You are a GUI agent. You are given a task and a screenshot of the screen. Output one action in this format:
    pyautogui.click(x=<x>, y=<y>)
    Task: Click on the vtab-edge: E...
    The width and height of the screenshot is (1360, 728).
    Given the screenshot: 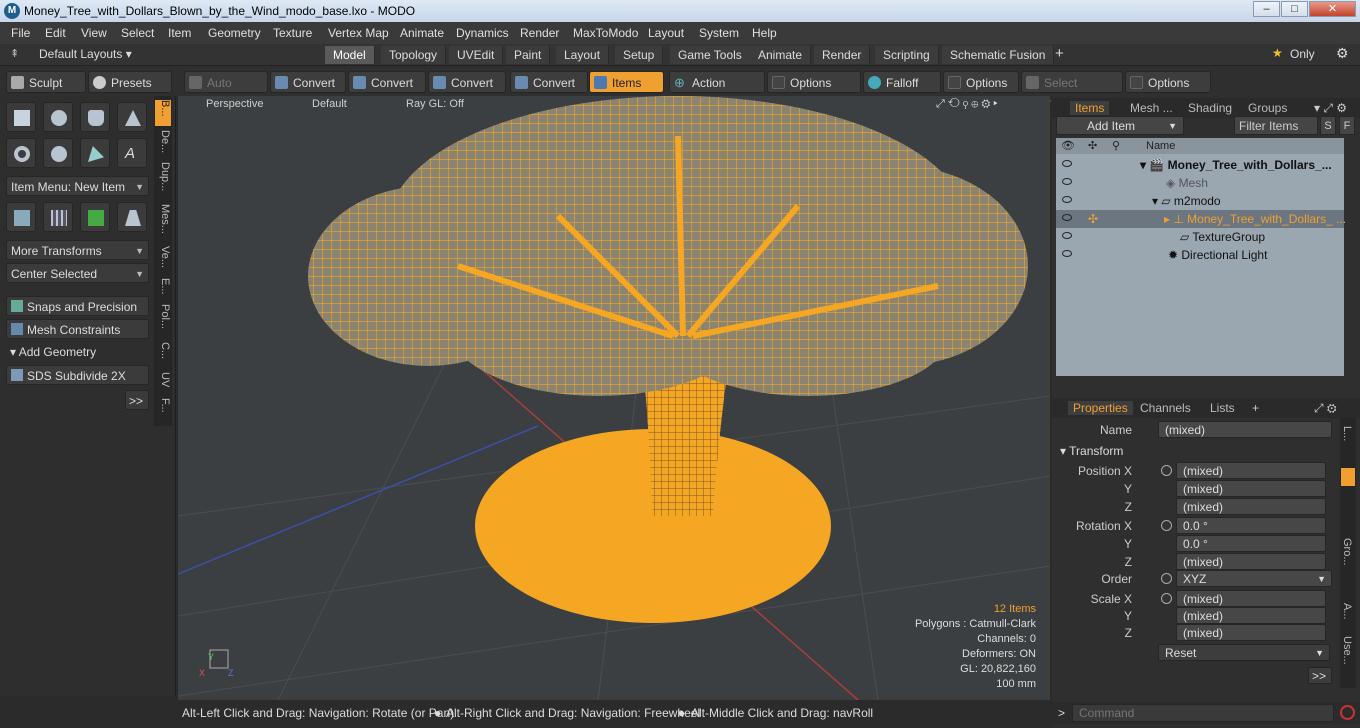 What is the action you would take?
    pyautogui.click(x=163, y=287)
    